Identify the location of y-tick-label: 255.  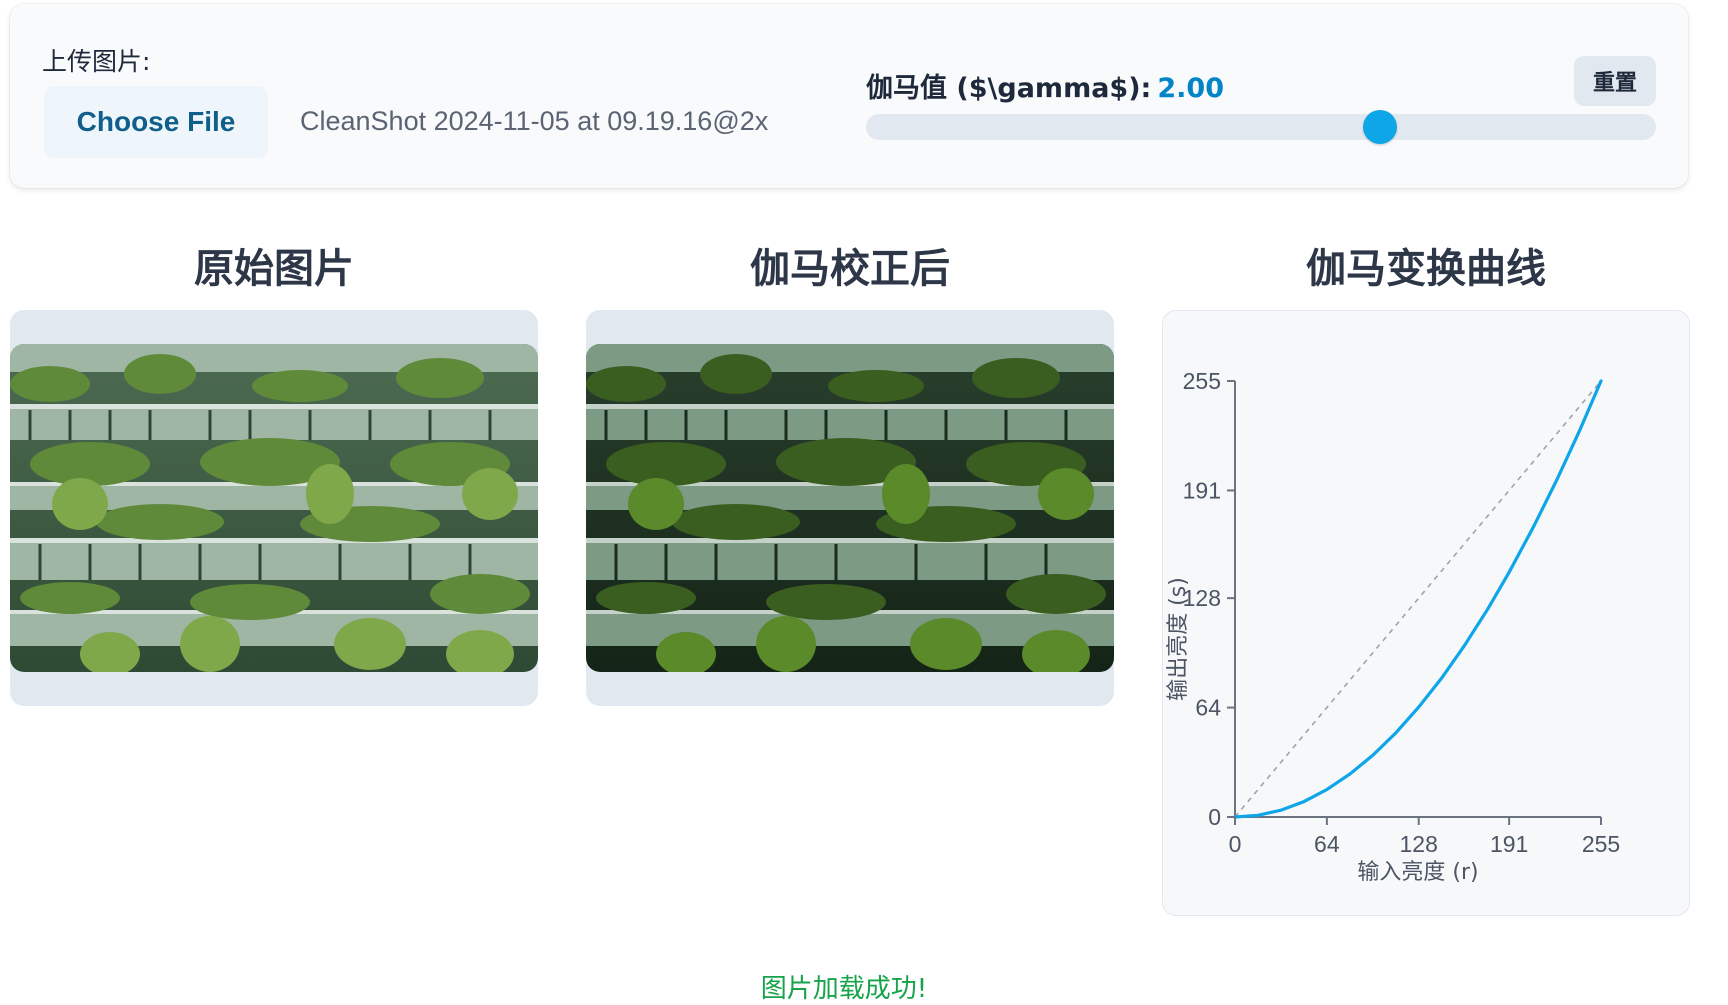
(1202, 381).